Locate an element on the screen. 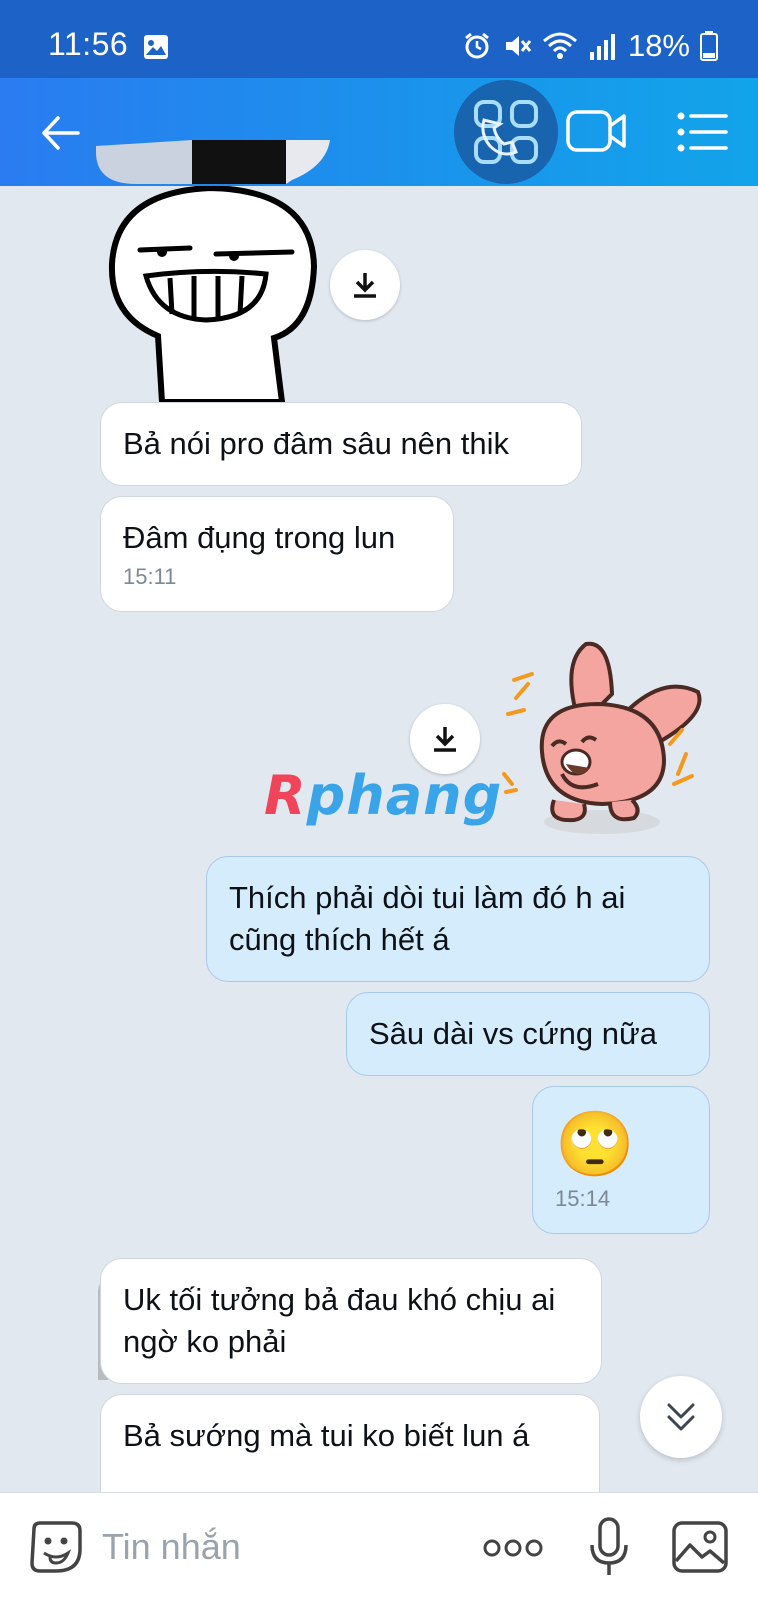  wifi-icon is located at coordinates (559, 45).